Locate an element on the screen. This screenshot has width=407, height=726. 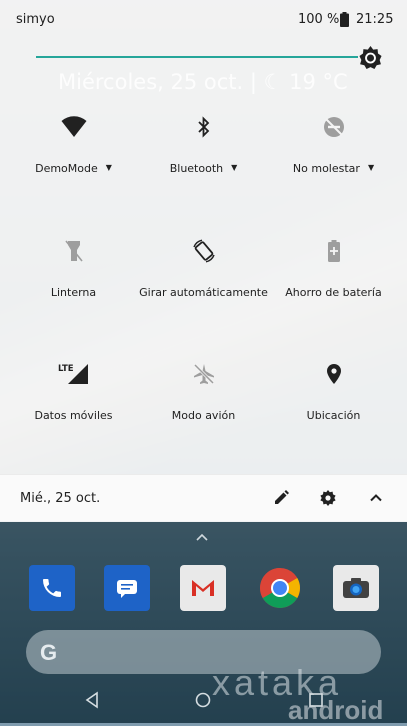
tile-label: Linterna is located at coordinates (73, 292).